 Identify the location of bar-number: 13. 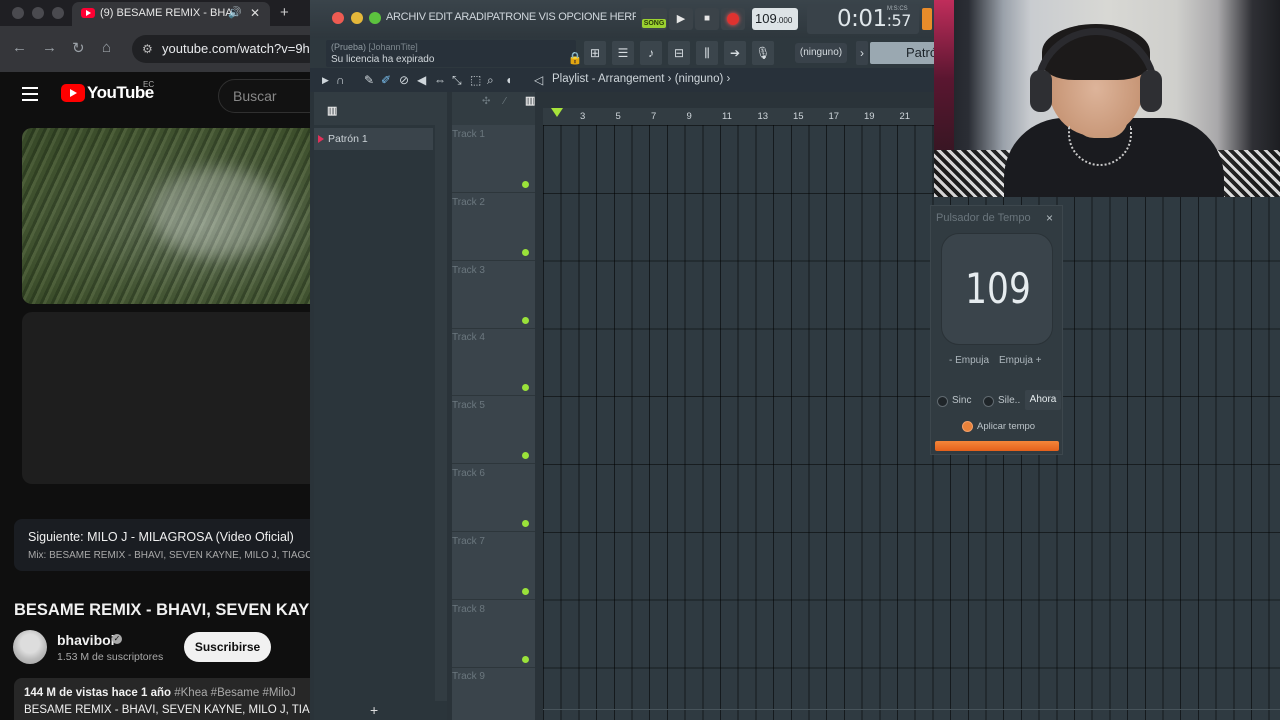
(763, 116).